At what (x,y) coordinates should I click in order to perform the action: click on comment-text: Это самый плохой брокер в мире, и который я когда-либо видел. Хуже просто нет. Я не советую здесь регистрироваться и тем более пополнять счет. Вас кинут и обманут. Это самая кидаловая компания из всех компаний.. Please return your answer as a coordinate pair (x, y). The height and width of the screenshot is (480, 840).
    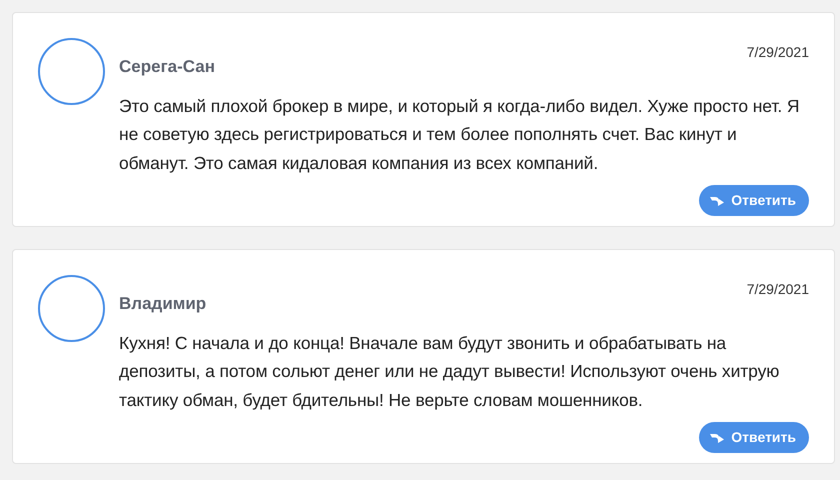
    Looking at the image, I should click on (459, 134).